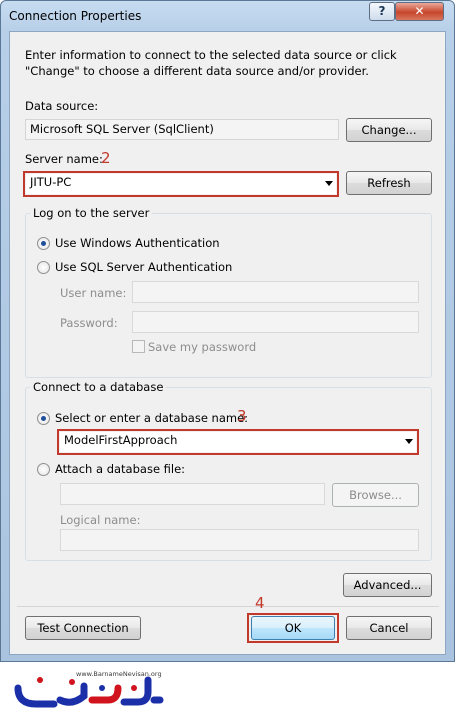 This screenshot has width=455, height=711. What do you see at coordinates (275, 322) in the screenshot?
I see `password-input` at bounding box center [275, 322].